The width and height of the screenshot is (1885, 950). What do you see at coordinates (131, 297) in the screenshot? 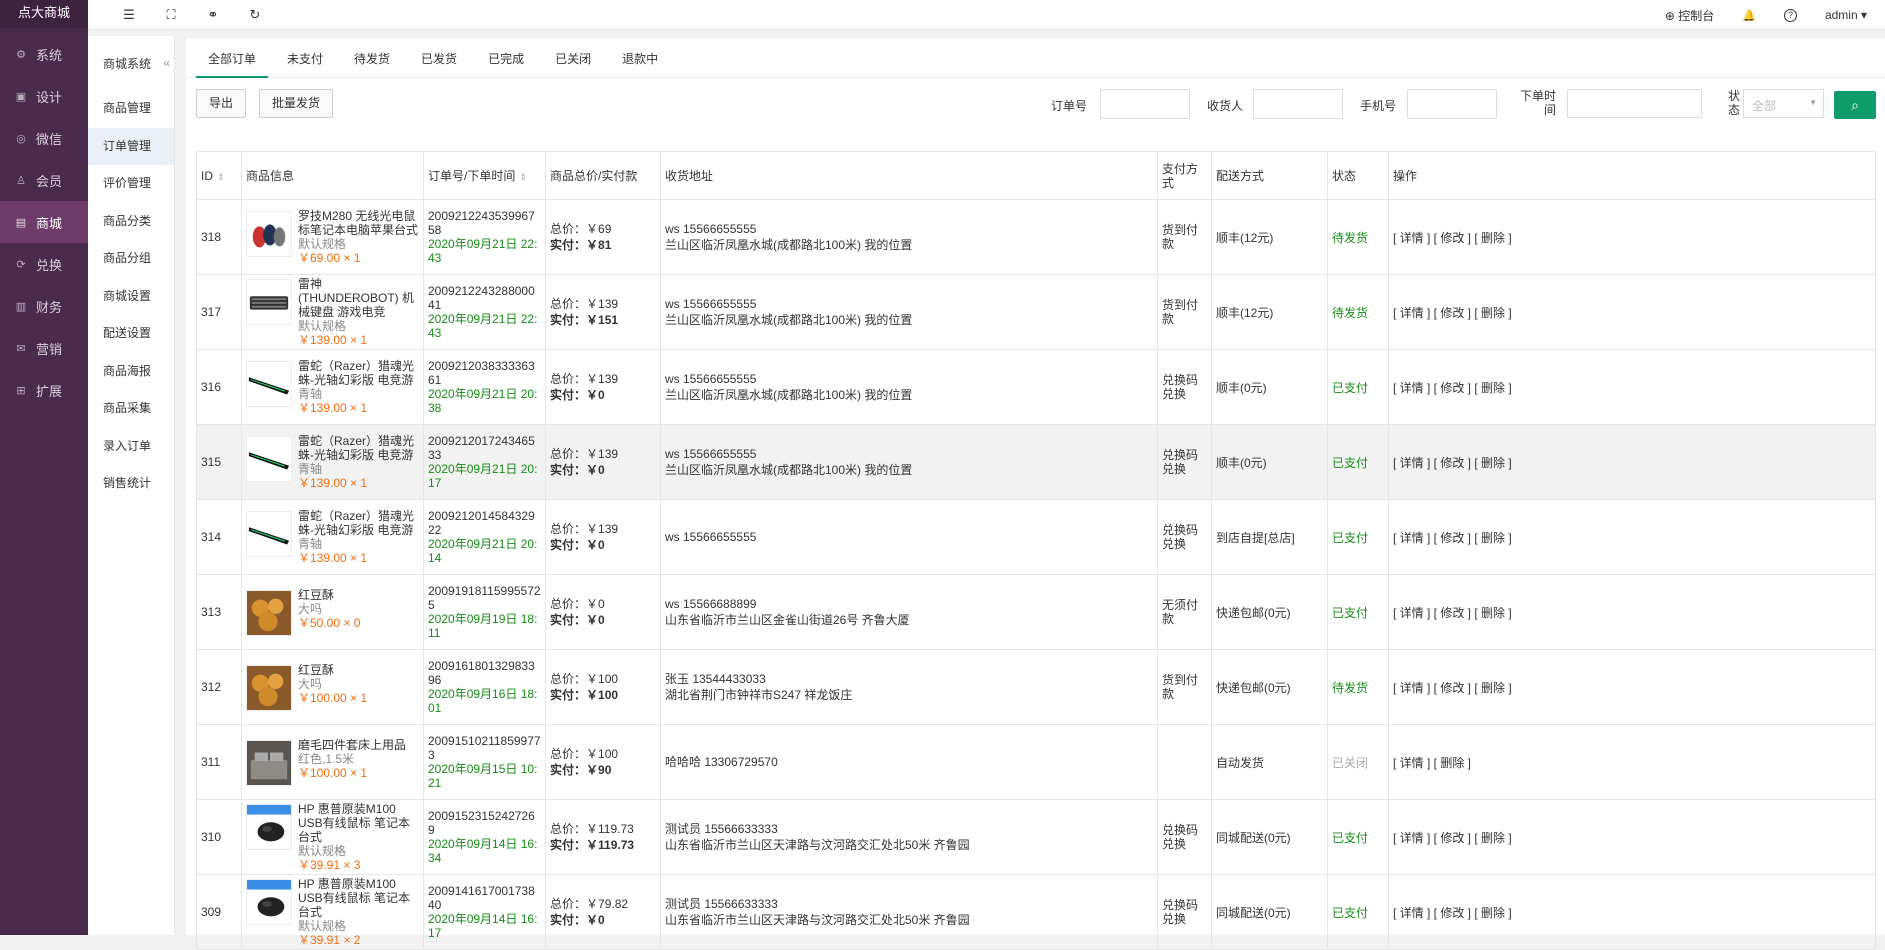
I see `sub-nav-item: 商城设置` at bounding box center [131, 297].